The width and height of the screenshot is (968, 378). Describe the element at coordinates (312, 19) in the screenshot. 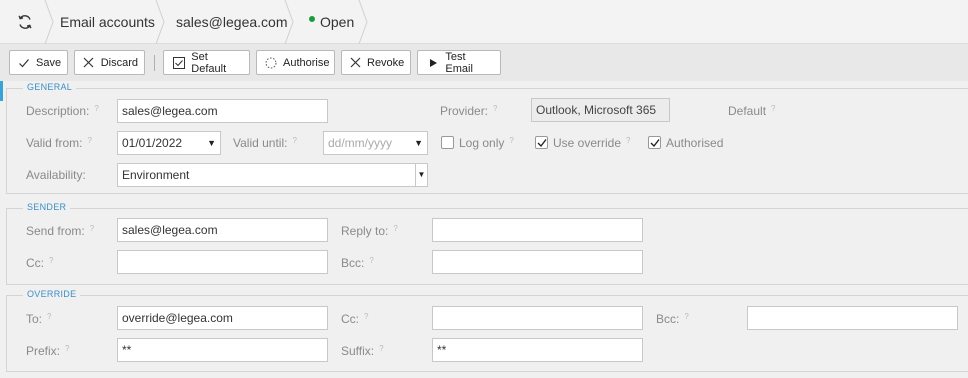

I see `status-dot-icon` at that location.